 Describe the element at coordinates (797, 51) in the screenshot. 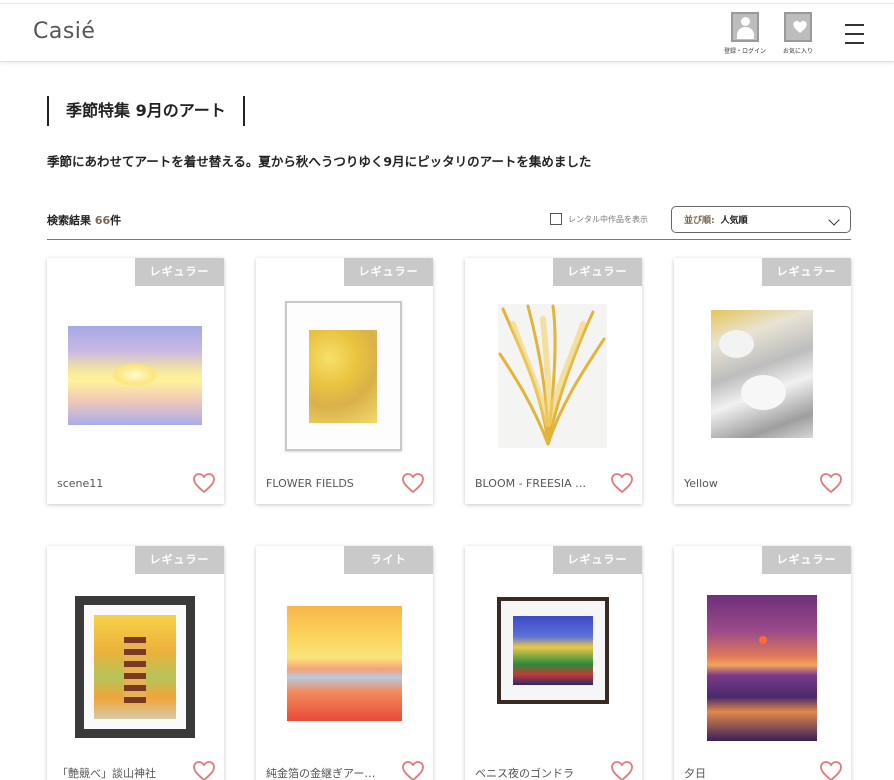

I see `favorites-label: お気に入り` at that location.